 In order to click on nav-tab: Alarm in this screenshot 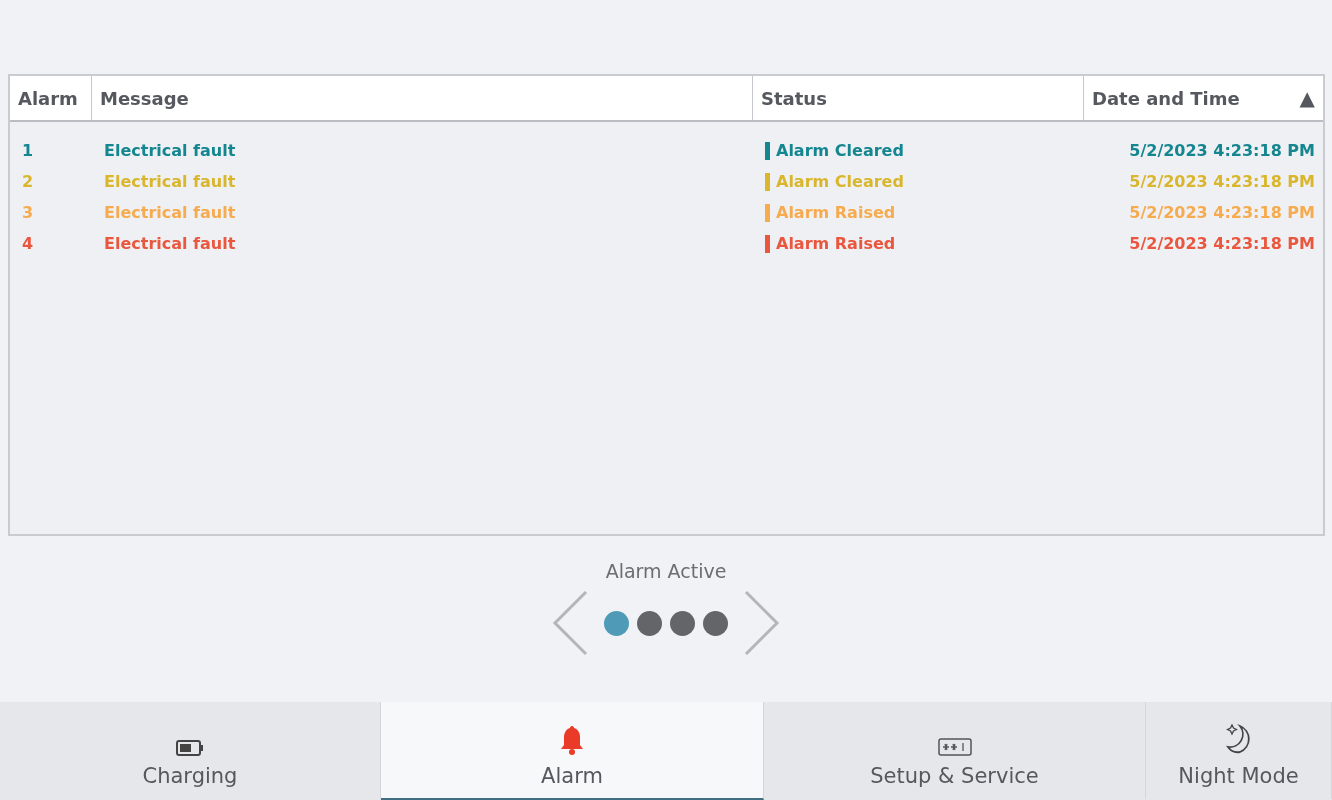, I will do `click(572, 751)`.